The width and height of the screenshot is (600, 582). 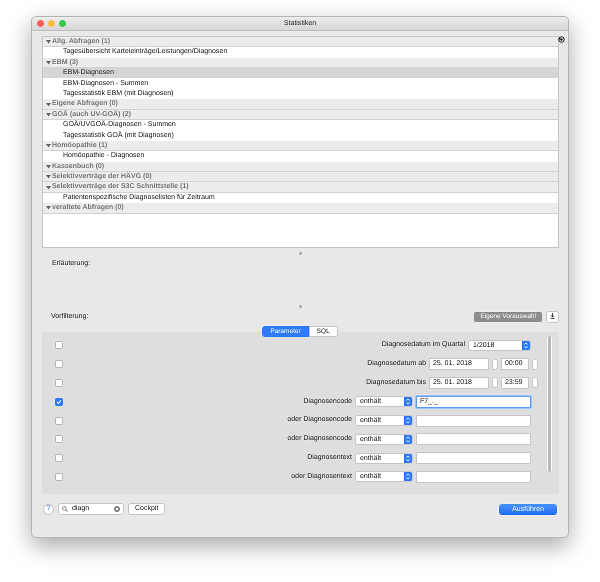 I want to click on download-icon, so click(x=552, y=316).